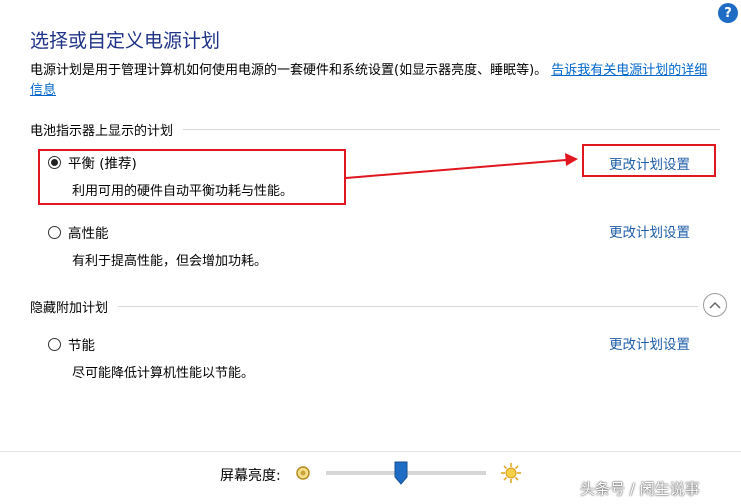  What do you see at coordinates (303, 473) in the screenshot?
I see `dim-sun-icon` at bounding box center [303, 473].